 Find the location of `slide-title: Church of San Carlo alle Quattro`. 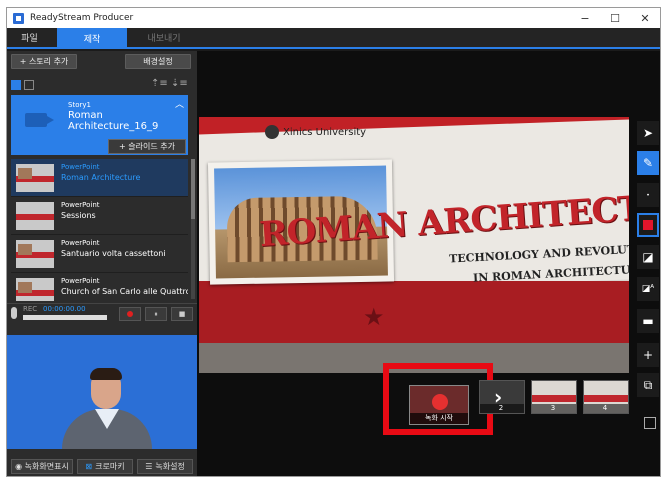

slide-title: Church of San Carlo alle Quattro is located at coordinates (124, 291).